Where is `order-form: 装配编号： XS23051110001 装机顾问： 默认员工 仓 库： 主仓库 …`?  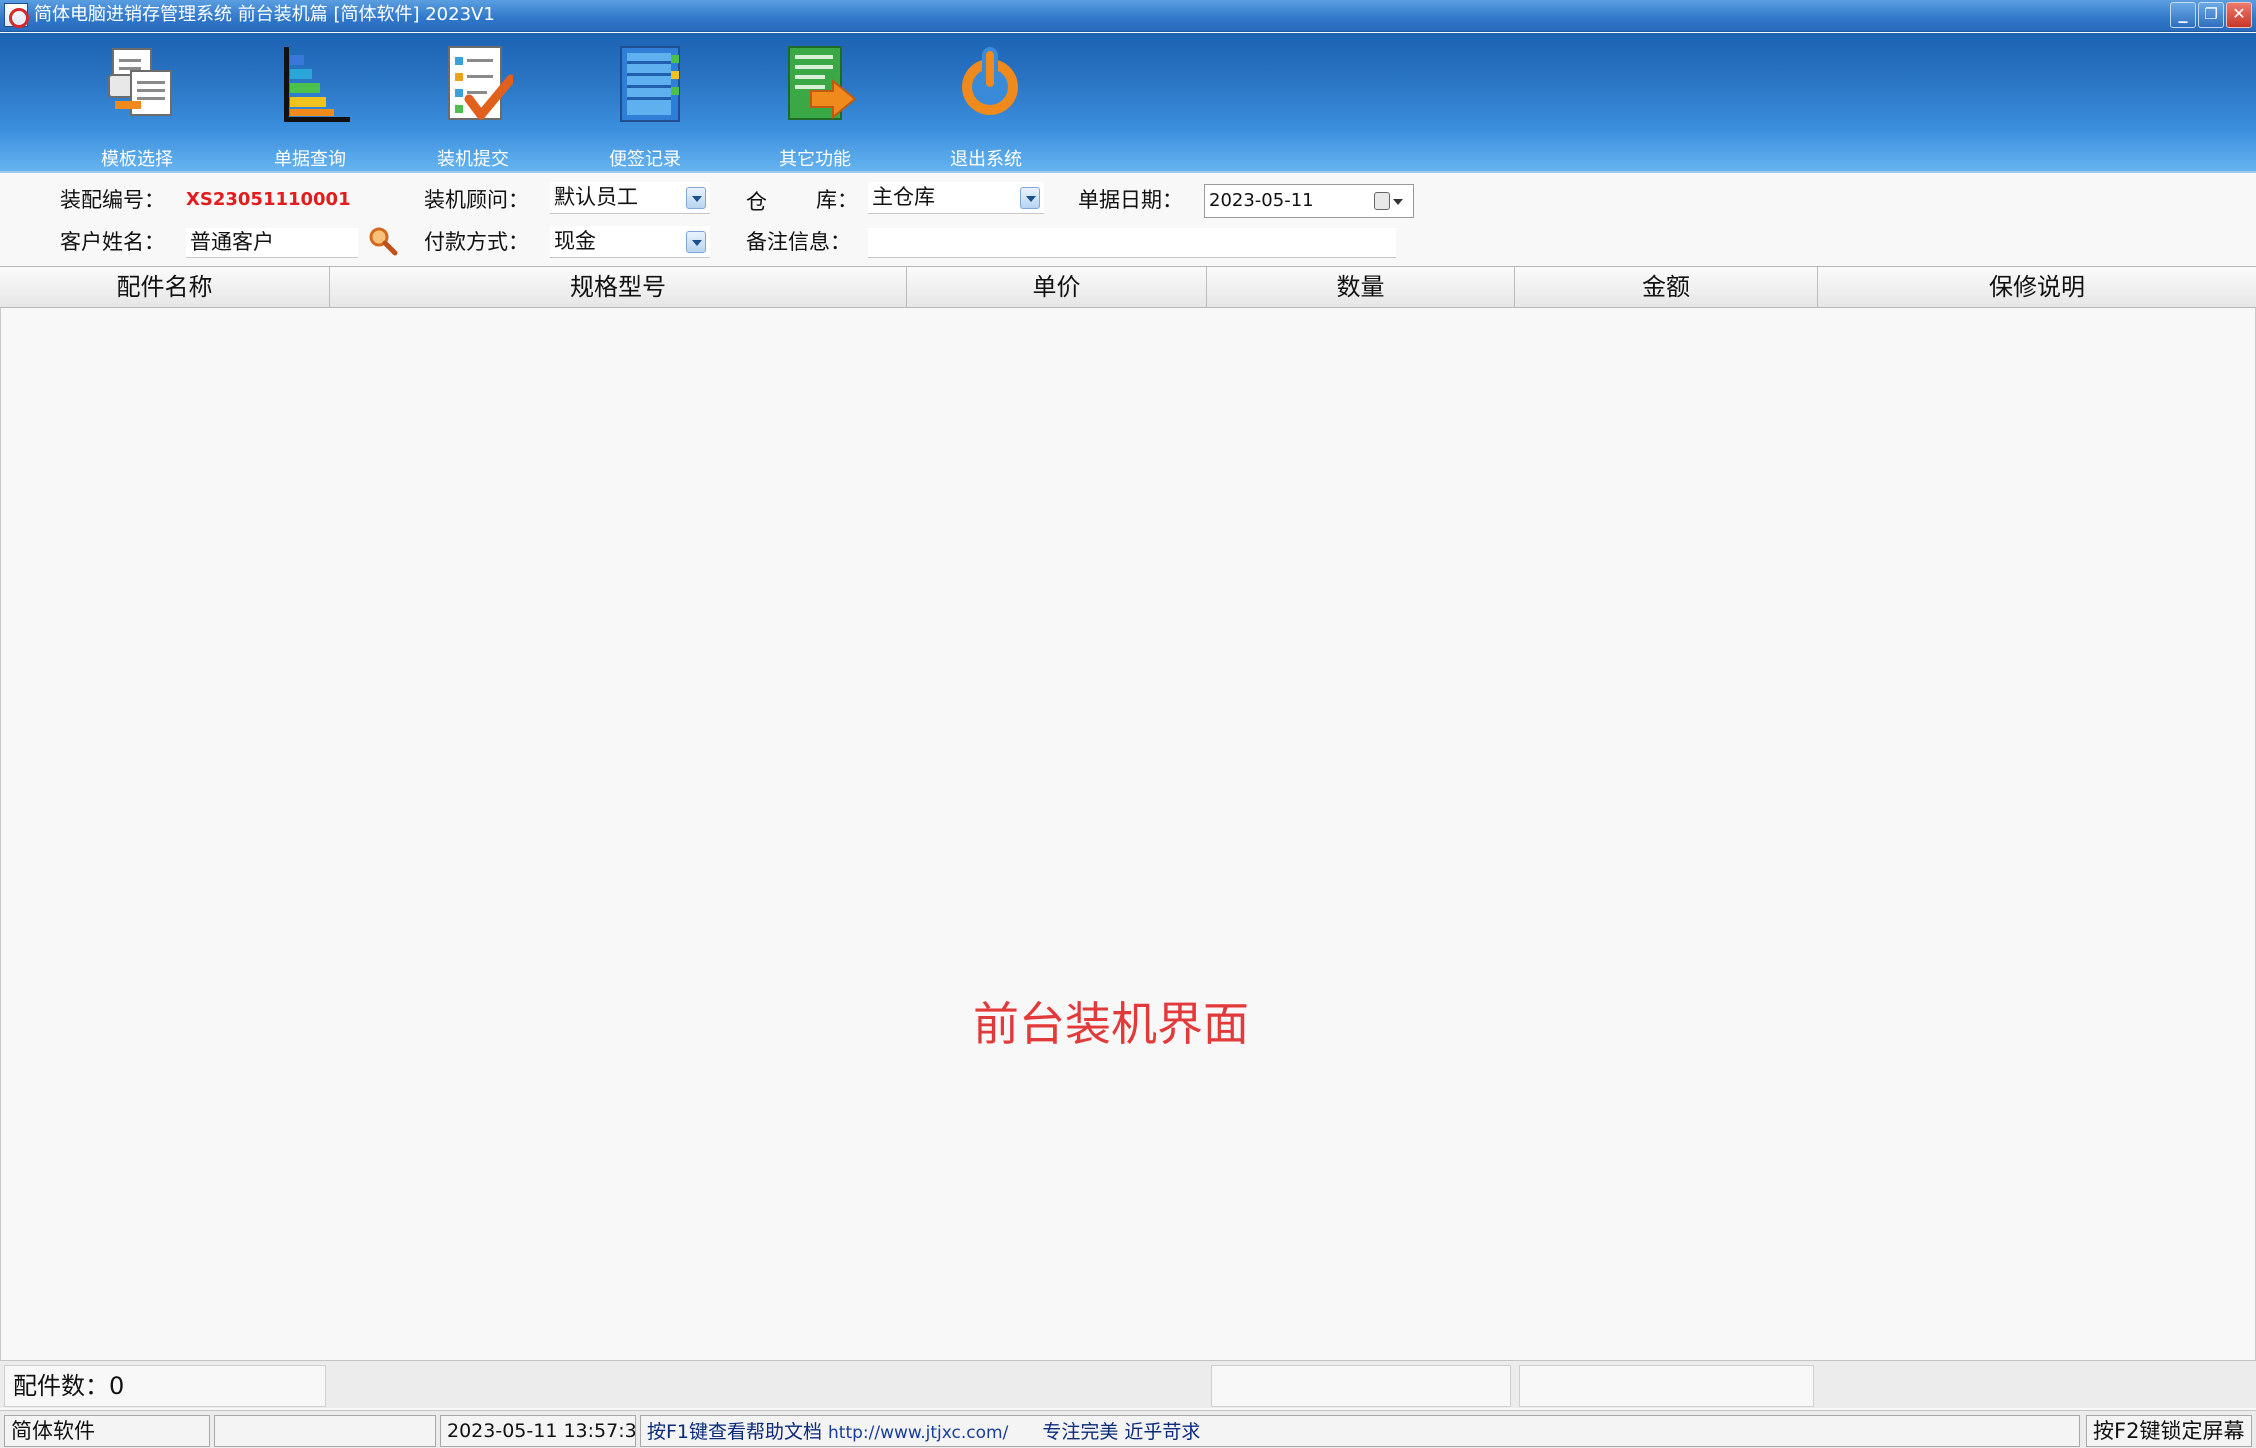
order-form: 装配编号： XS23051110001 装机顾问： 默认员工 仓 库： 主仓库 … is located at coordinates (1128, 221).